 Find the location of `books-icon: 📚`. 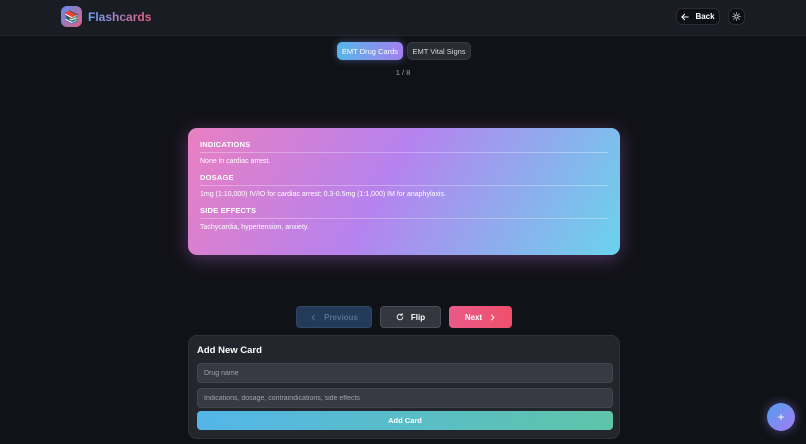

books-icon: 📚 is located at coordinates (71, 16).